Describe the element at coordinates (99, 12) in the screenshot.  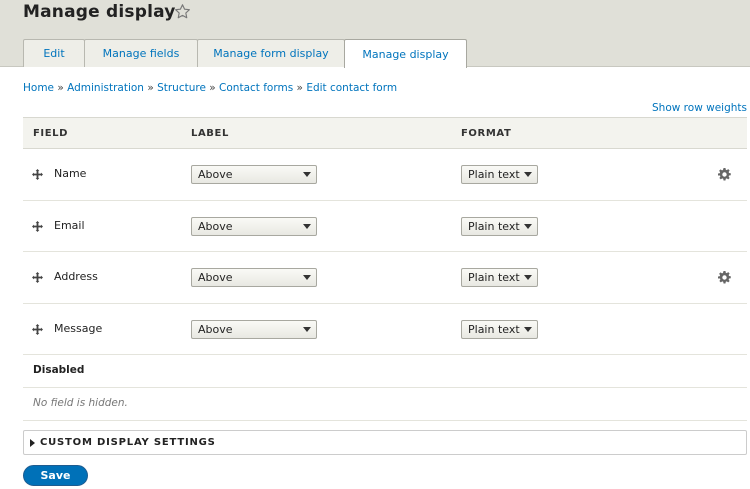
I see `page-title: Manage display` at that location.